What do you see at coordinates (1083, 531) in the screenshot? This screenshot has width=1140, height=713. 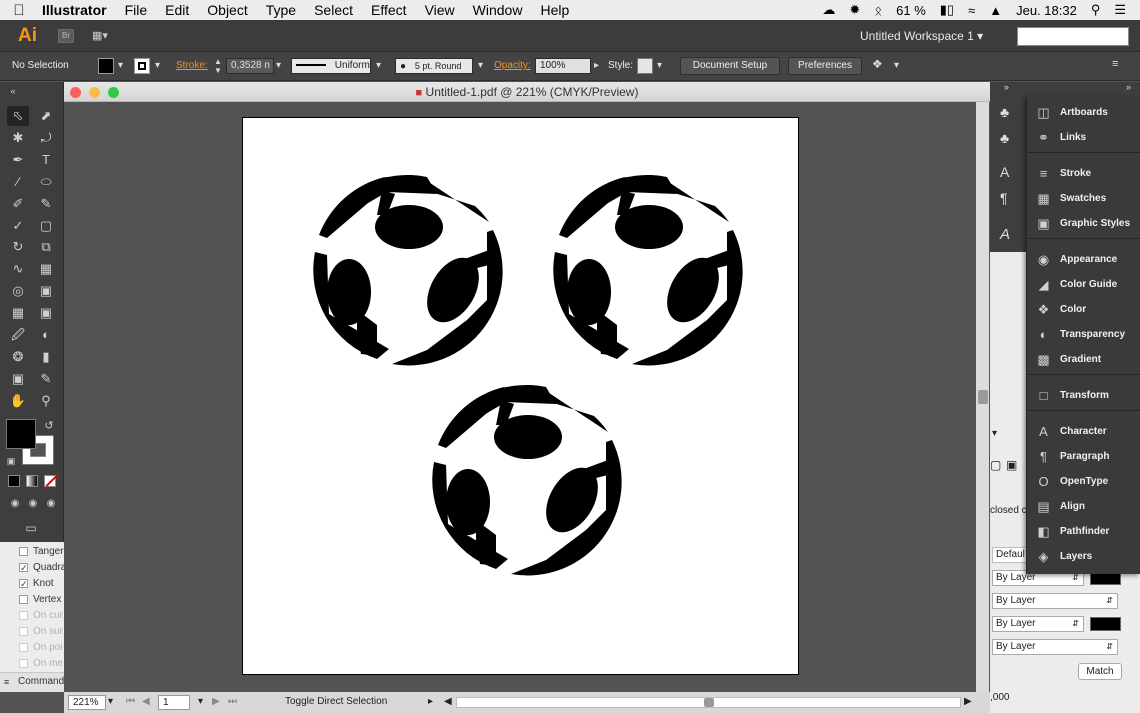 I see `dock-item-pathfinder: ◧ Pathfinder` at bounding box center [1083, 531].